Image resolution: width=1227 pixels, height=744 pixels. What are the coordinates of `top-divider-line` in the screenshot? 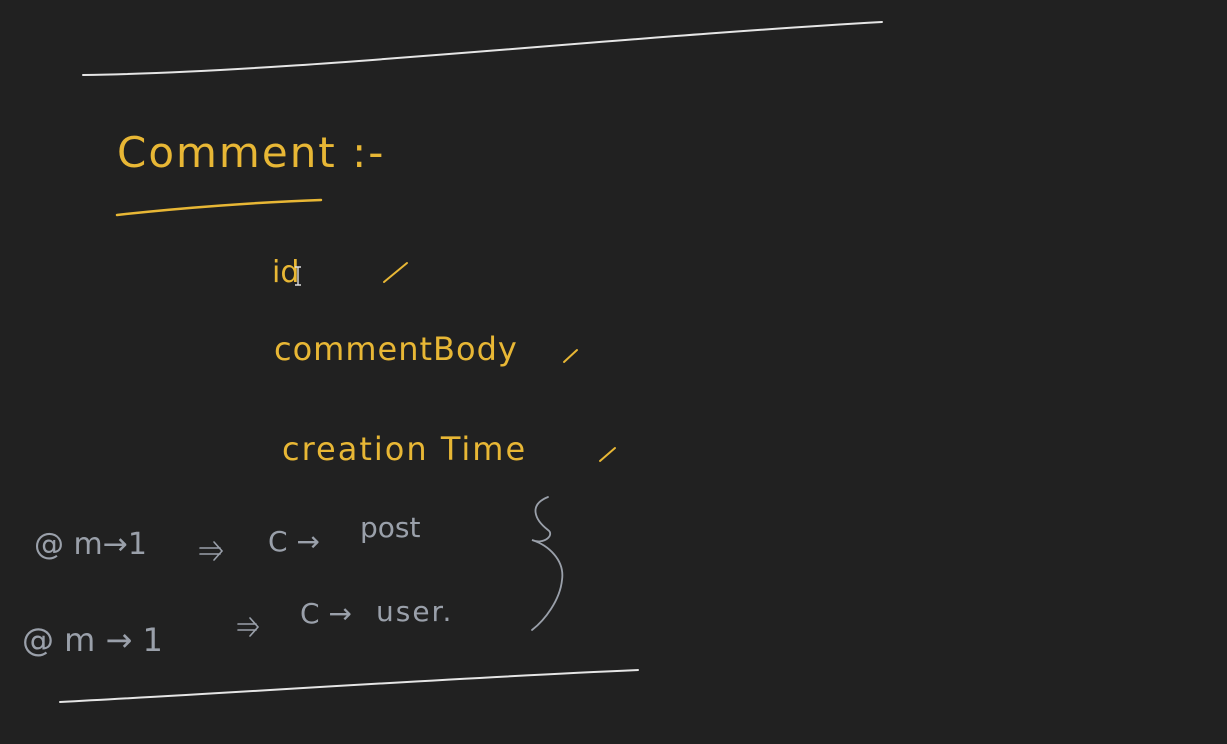 It's located at (482, 48).